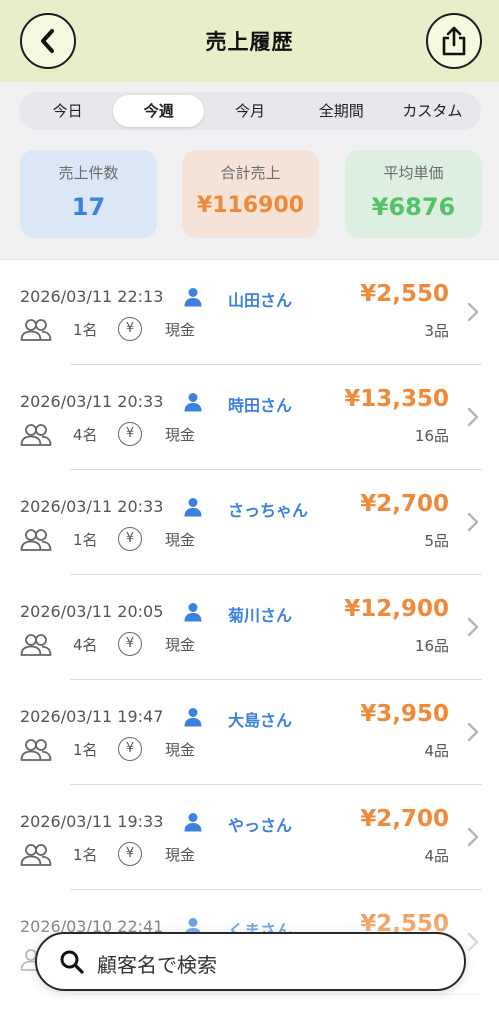 Image resolution: width=499 pixels, height=1024 pixels. What do you see at coordinates (413, 173) in the screenshot?
I see `stat-label: 平均単価` at bounding box center [413, 173].